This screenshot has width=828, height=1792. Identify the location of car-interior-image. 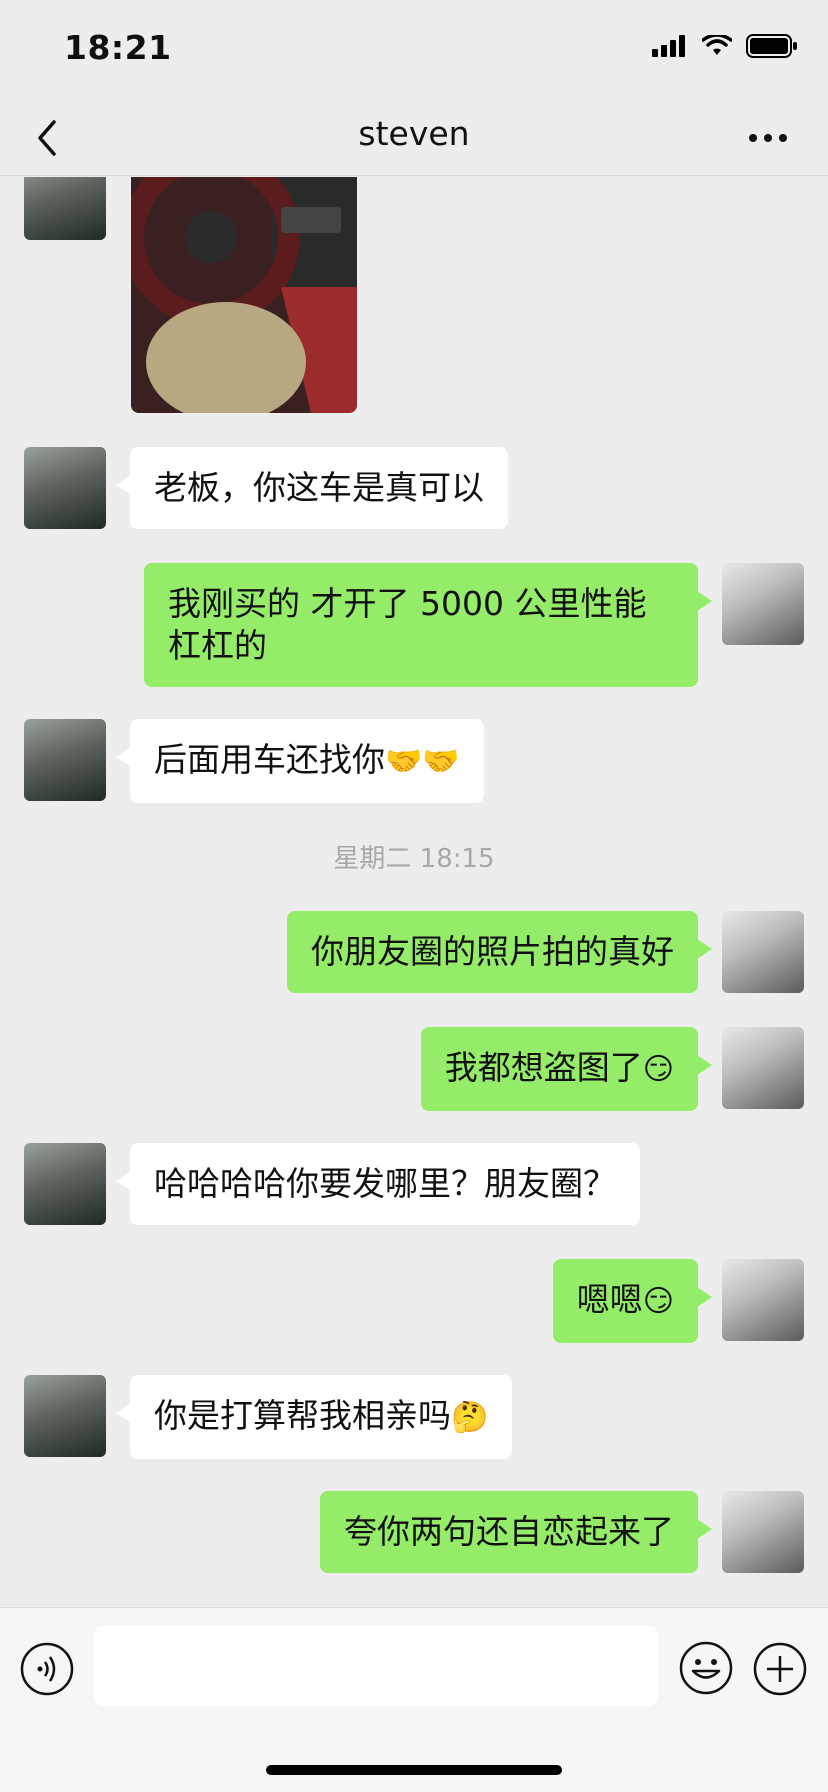
(244, 295).